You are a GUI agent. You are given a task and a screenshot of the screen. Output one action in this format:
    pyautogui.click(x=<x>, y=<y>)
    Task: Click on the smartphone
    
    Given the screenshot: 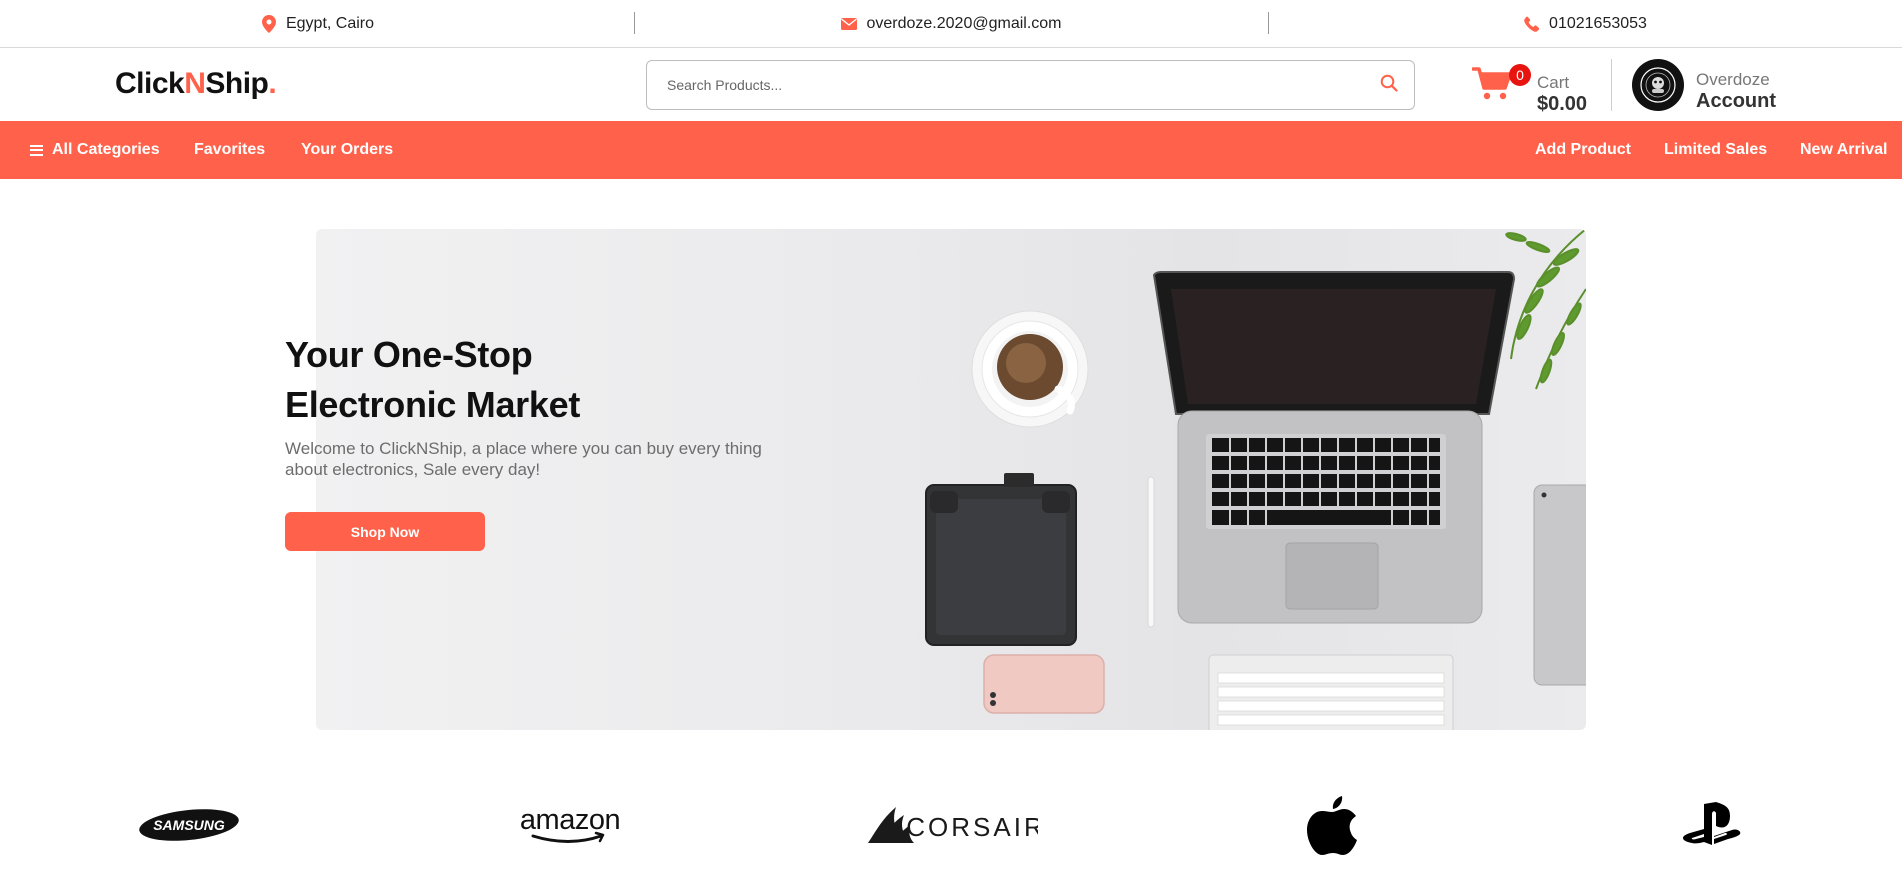 What is the action you would take?
    pyautogui.click(x=1044, y=684)
    